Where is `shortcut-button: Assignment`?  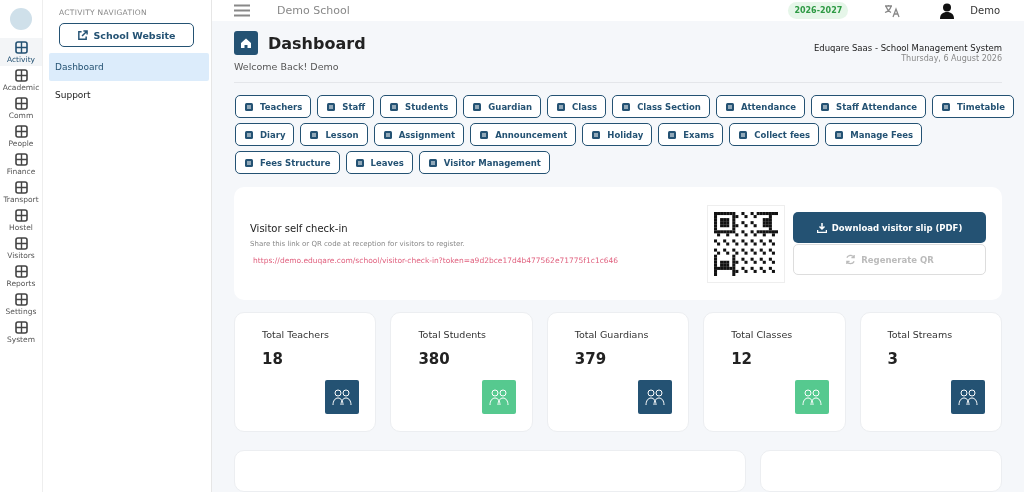
shortcut-button: Assignment is located at coordinates (419, 134).